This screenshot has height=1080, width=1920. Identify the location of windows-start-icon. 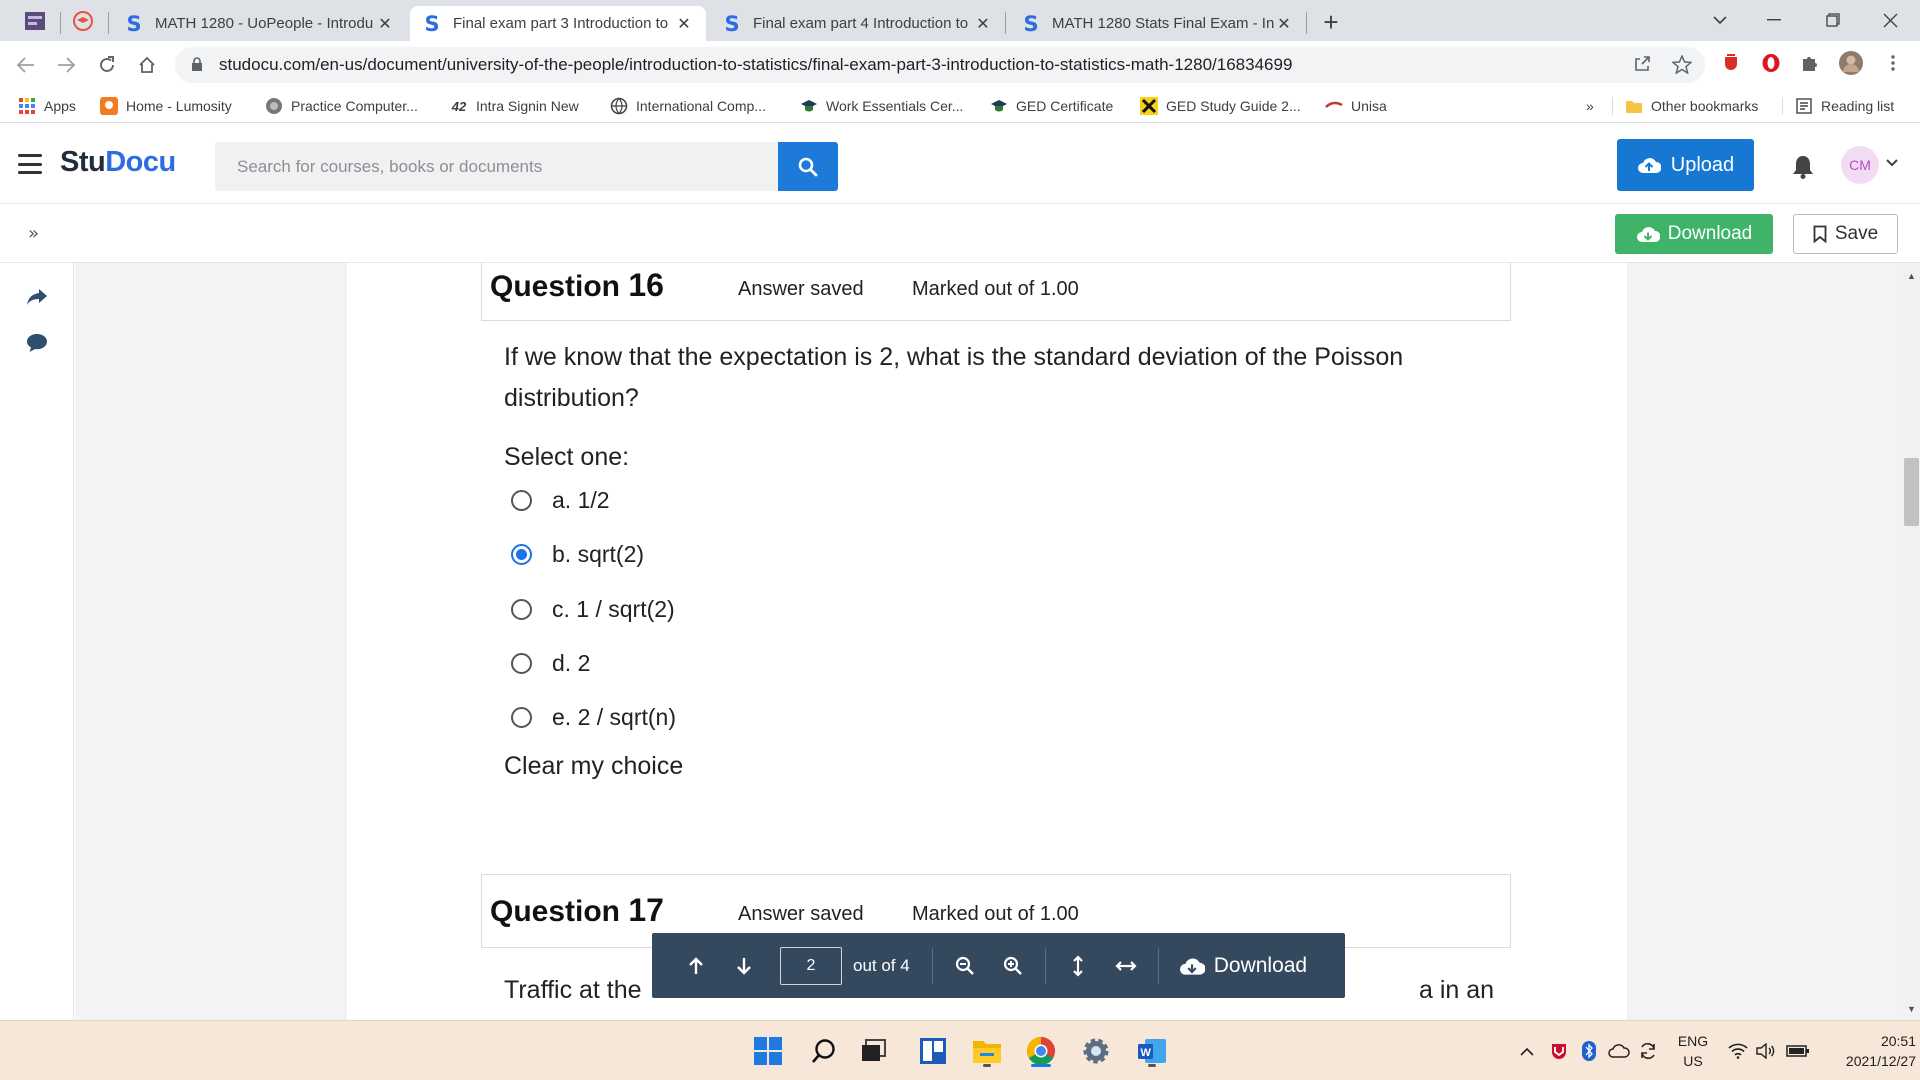
(768, 1051).